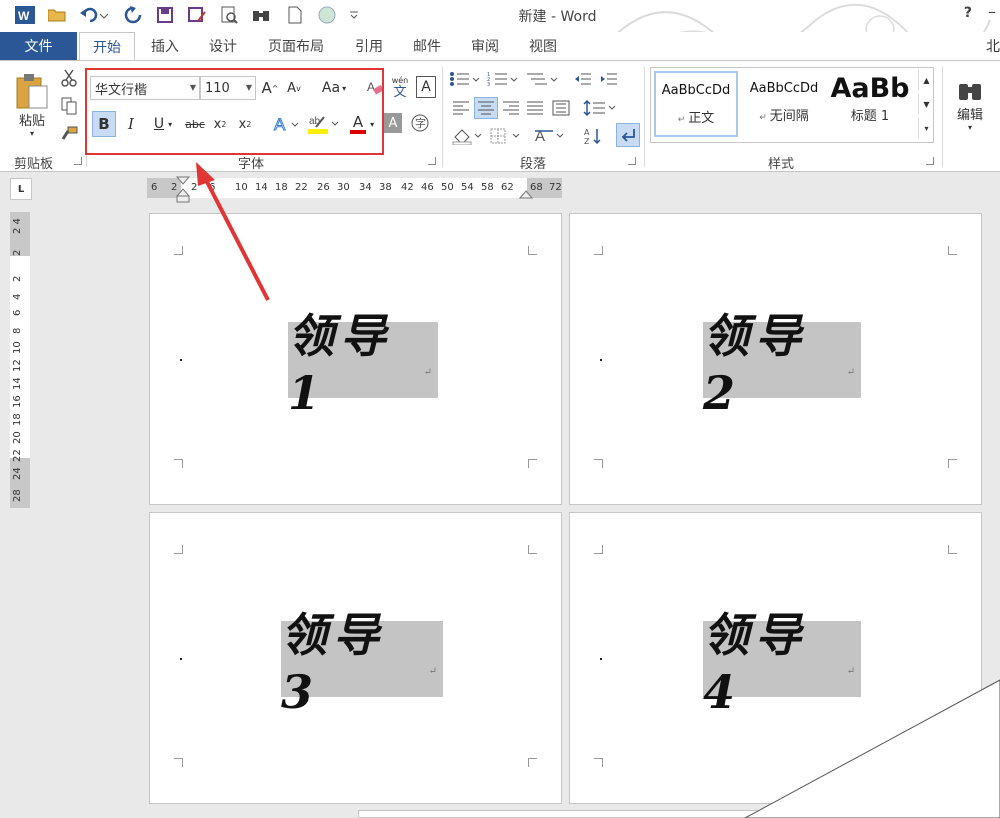 This screenshot has height=818, width=1000. What do you see at coordinates (506, 136) in the screenshot?
I see `borders-icon` at bounding box center [506, 136].